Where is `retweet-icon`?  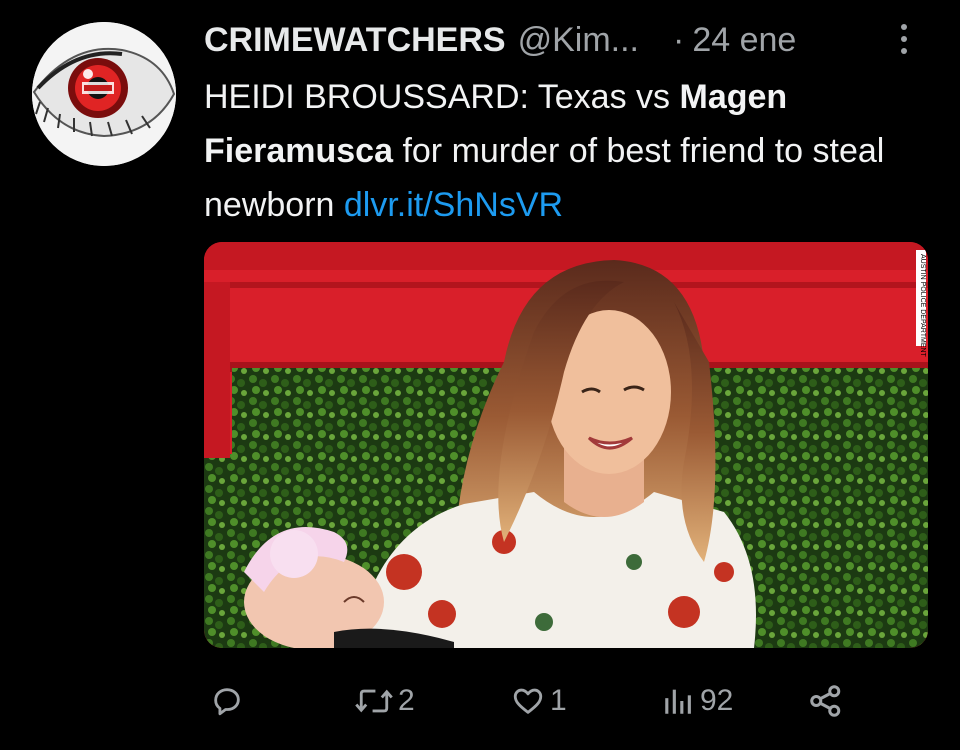 retweet-icon is located at coordinates (374, 701).